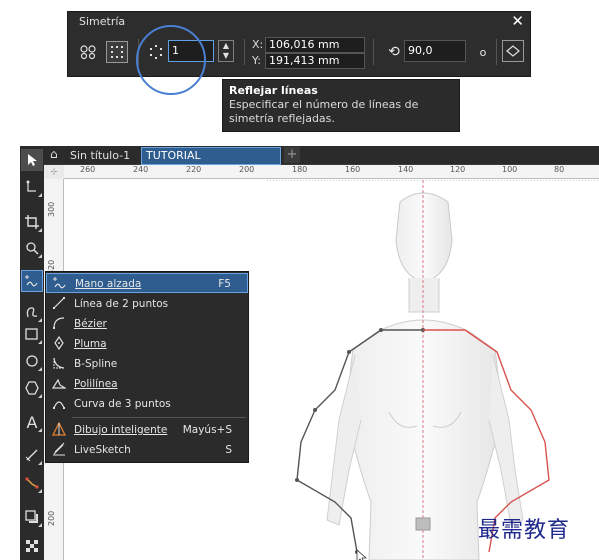 The height and width of the screenshot is (560, 599). Describe the element at coordinates (122, 404) in the screenshot. I see `menu-item-label: Curva de 3 puntos` at that location.